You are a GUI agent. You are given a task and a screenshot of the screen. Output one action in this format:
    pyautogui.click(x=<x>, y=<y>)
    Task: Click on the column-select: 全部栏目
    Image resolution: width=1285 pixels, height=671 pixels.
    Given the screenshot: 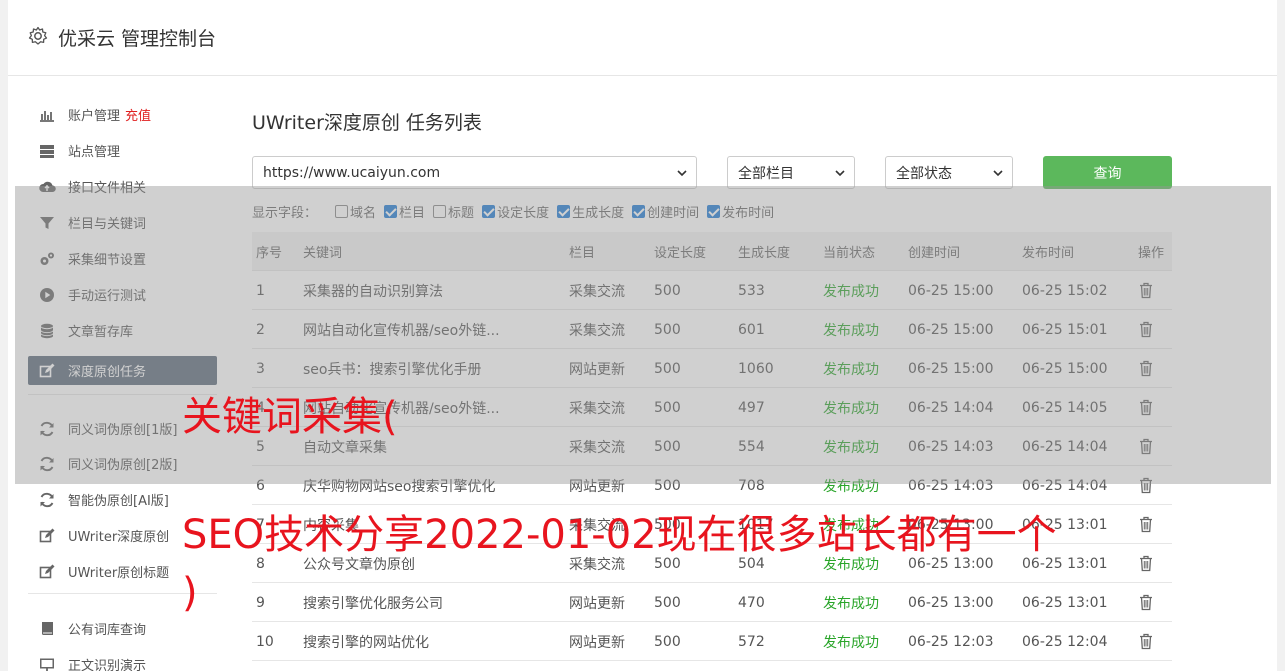 What is the action you would take?
    pyautogui.click(x=791, y=172)
    